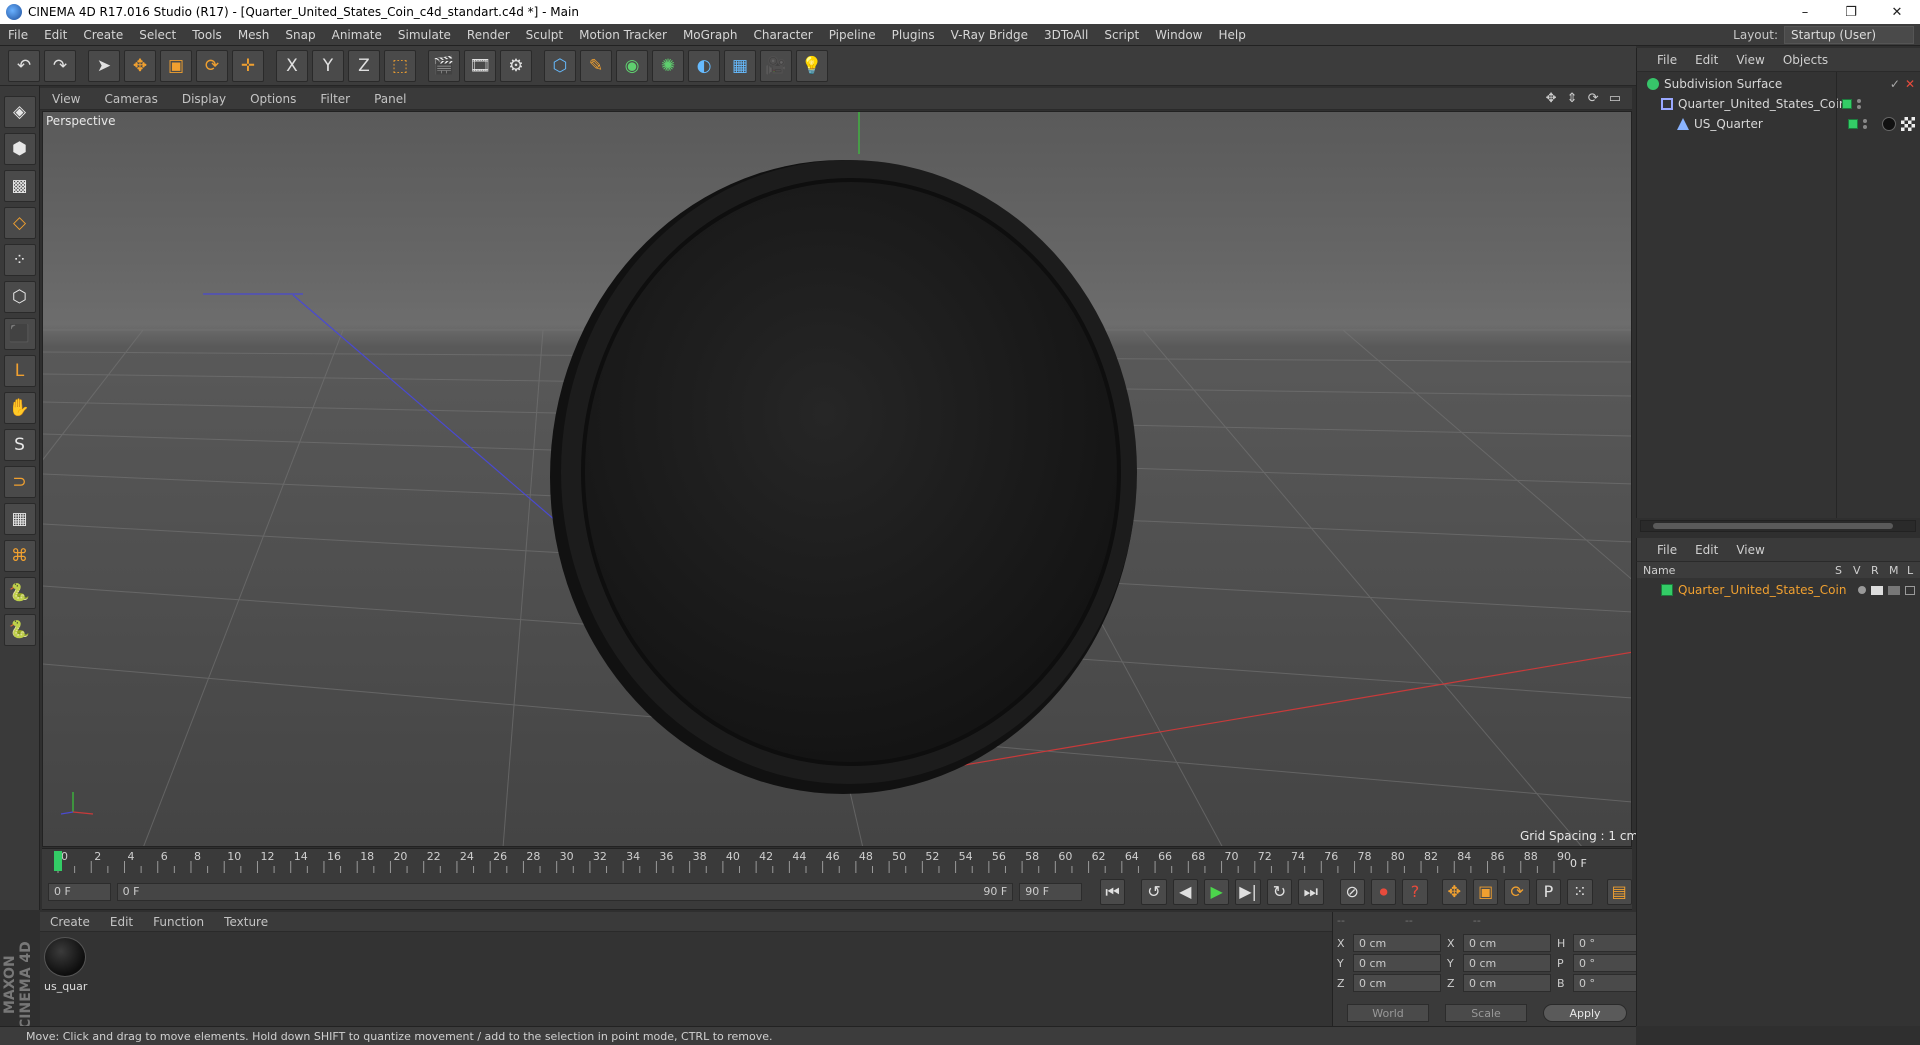 The width and height of the screenshot is (1920, 1045). What do you see at coordinates (357, 35) in the screenshot?
I see `menu-animate: Animate` at bounding box center [357, 35].